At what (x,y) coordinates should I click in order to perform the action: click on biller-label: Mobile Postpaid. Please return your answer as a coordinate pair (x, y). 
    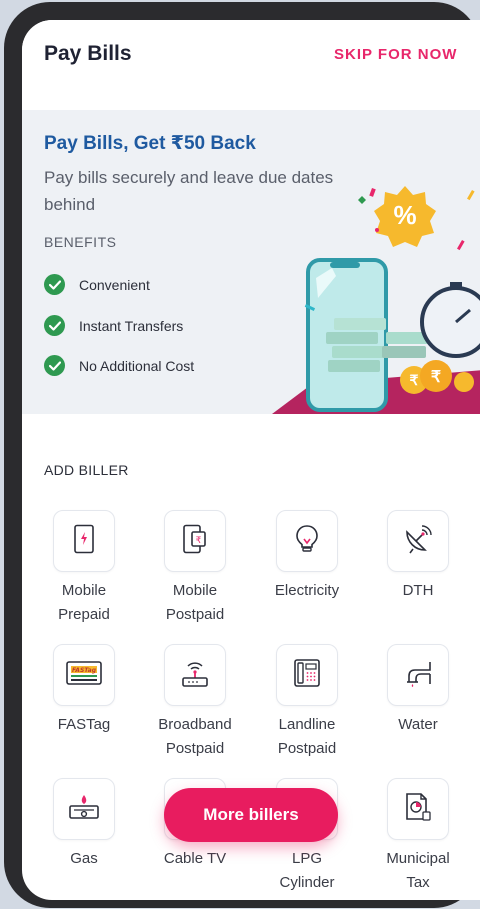
    Looking at the image, I should click on (195, 603).